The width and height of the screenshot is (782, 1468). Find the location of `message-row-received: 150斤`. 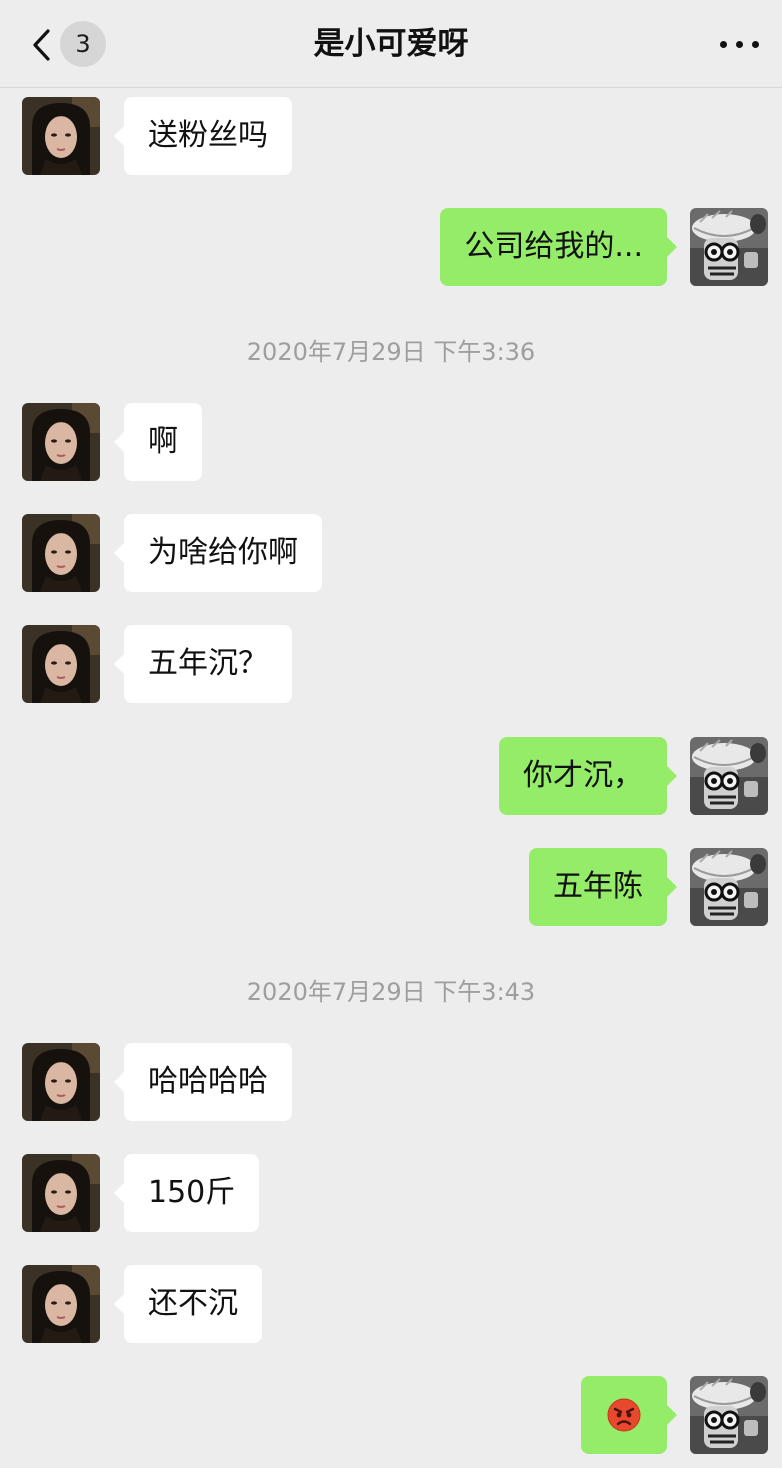

message-row-received: 150斤 is located at coordinates (391, 1194).